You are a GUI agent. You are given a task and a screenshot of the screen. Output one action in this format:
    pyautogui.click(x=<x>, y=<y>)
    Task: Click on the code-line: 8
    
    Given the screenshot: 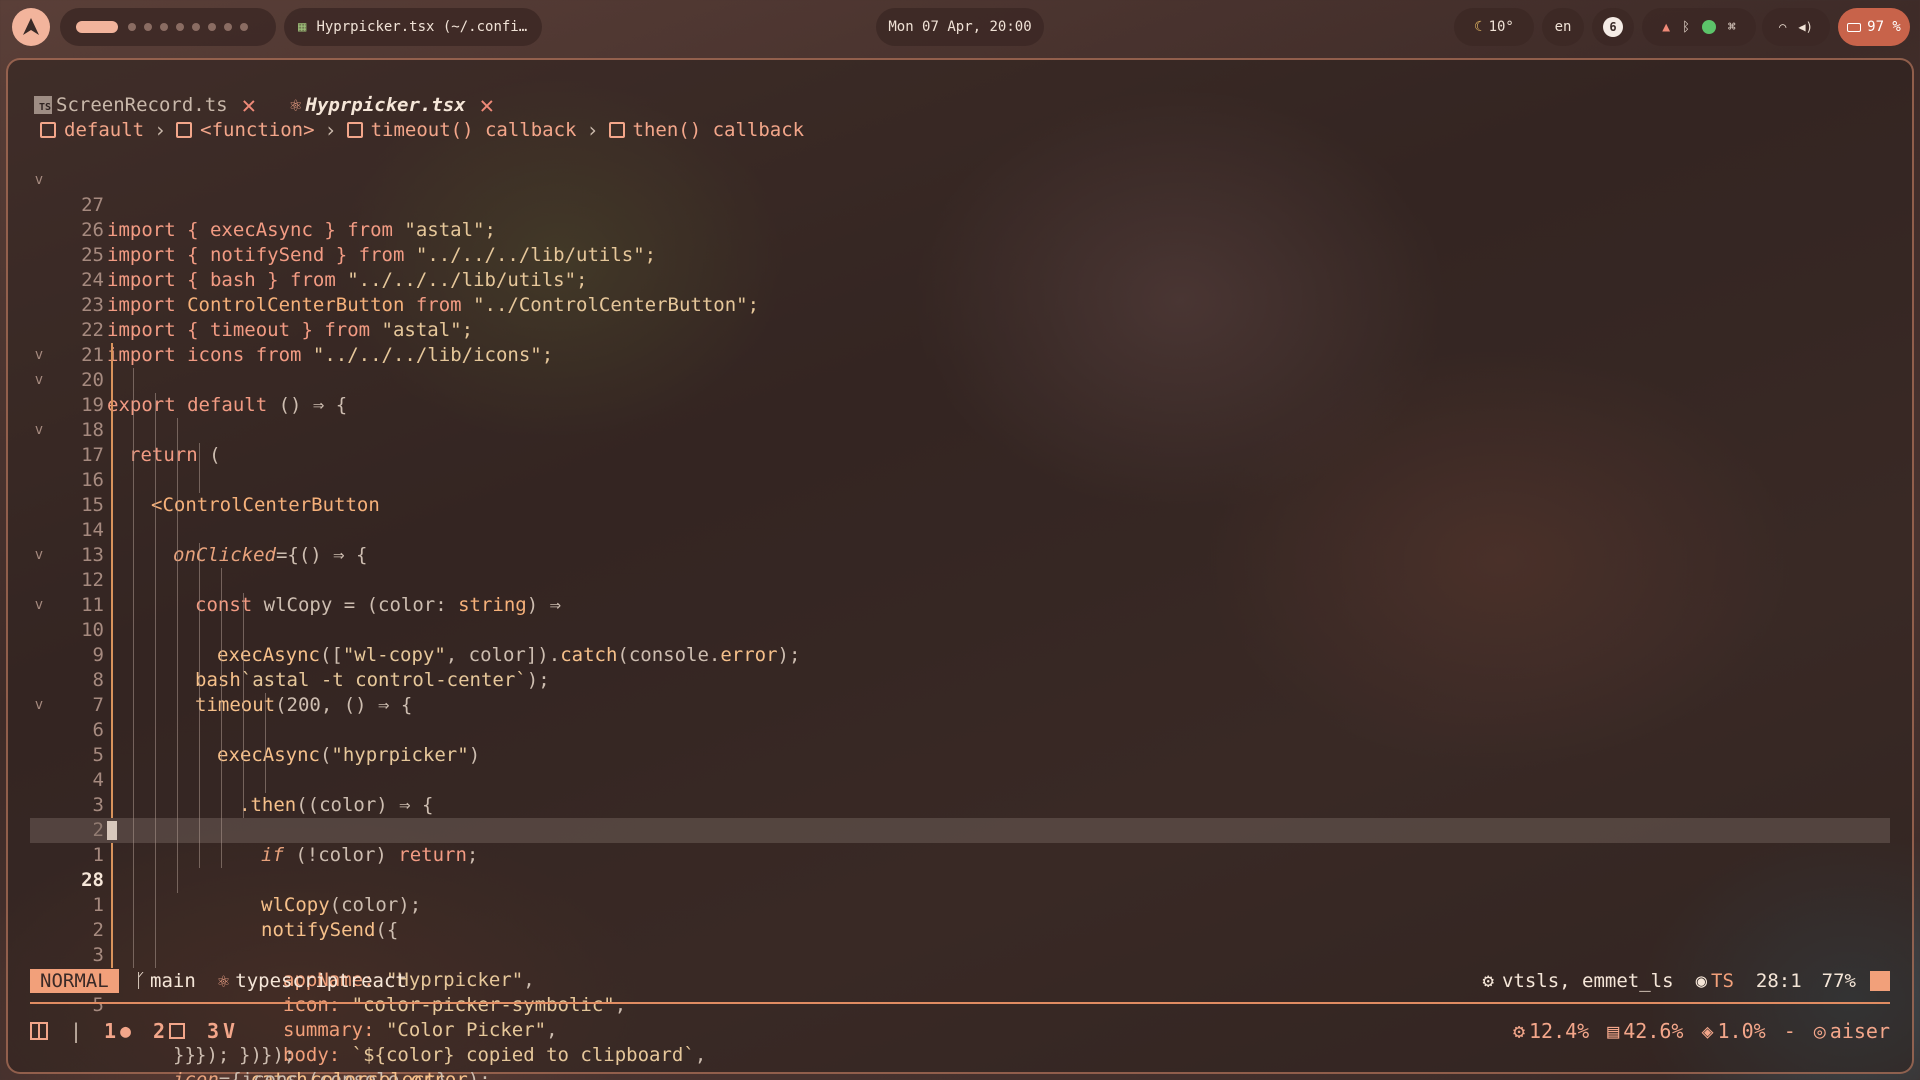 What is the action you would take?
    pyautogui.click(x=960, y=654)
    